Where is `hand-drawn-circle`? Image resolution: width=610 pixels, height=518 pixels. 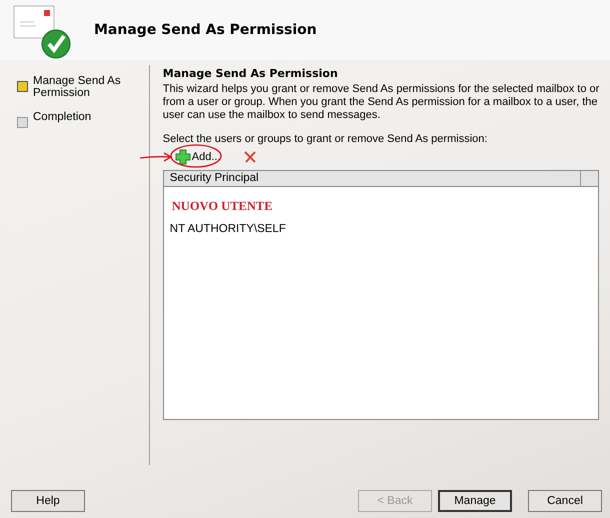 hand-drawn-circle is located at coordinates (195, 156).